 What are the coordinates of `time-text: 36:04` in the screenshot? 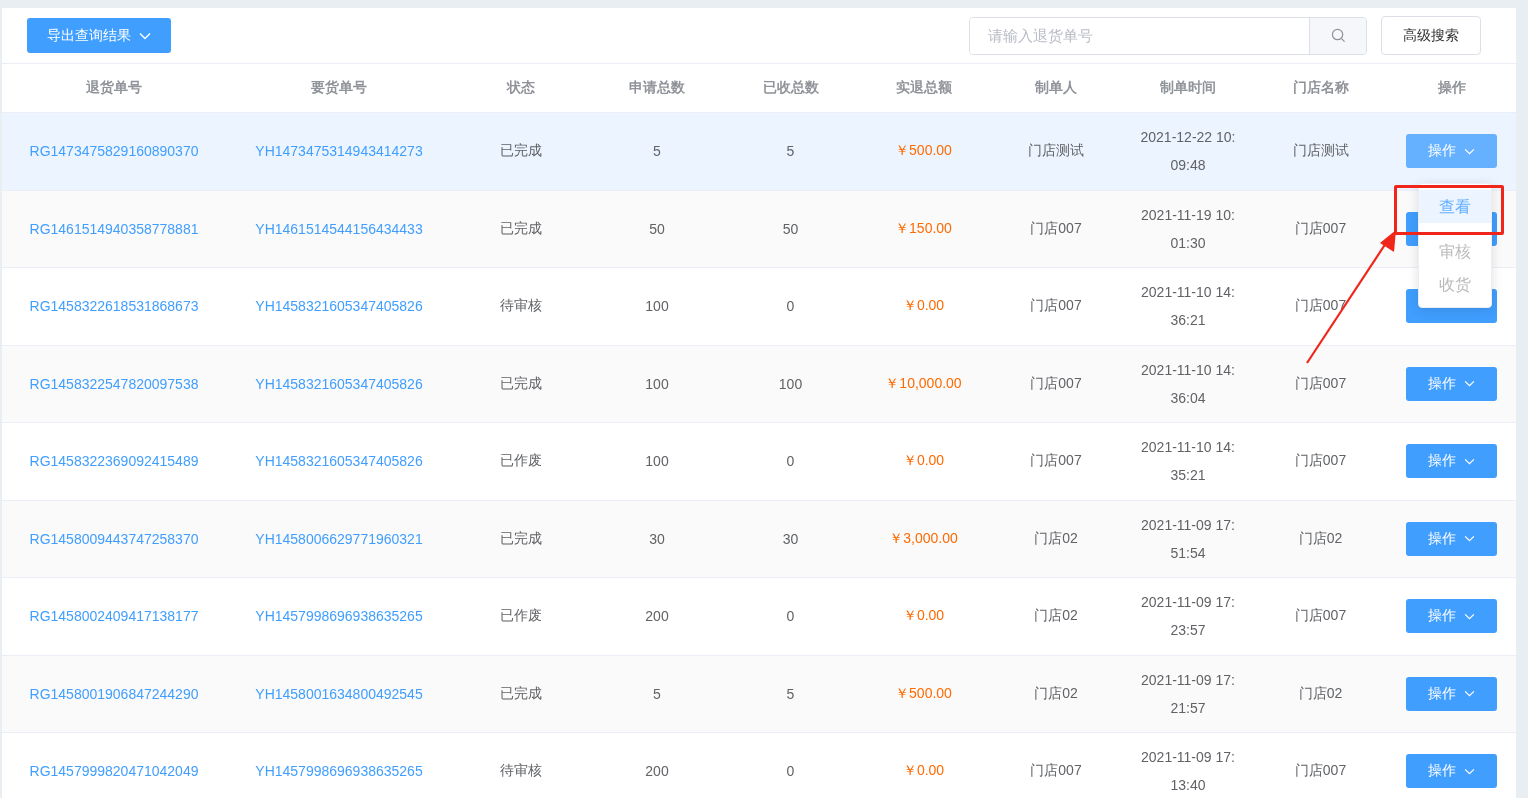 It's located at (1188, 398).